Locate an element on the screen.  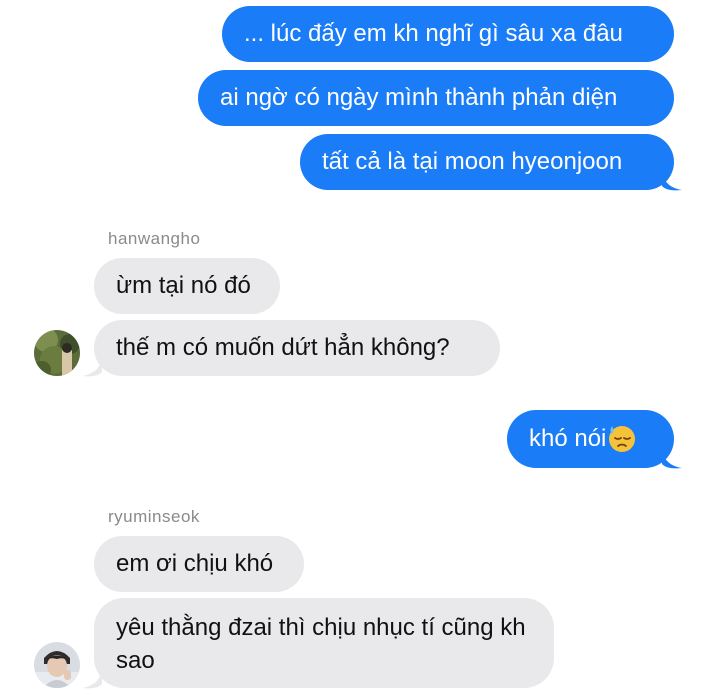
downcast-face-with-sweat-icon is located at coordinates (622, 439).